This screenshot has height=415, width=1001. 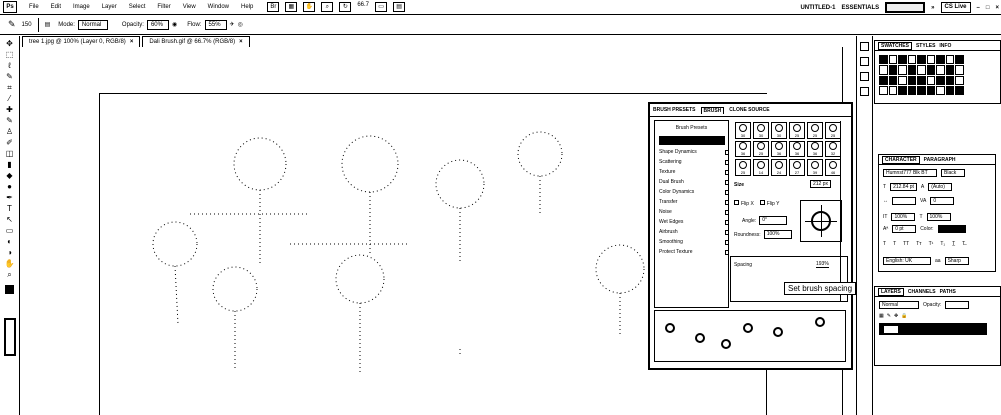 What do you see at coordinates (833, 149) in the screenshot?
I see `brush-tip: 32` at bounding box center [833, 149].